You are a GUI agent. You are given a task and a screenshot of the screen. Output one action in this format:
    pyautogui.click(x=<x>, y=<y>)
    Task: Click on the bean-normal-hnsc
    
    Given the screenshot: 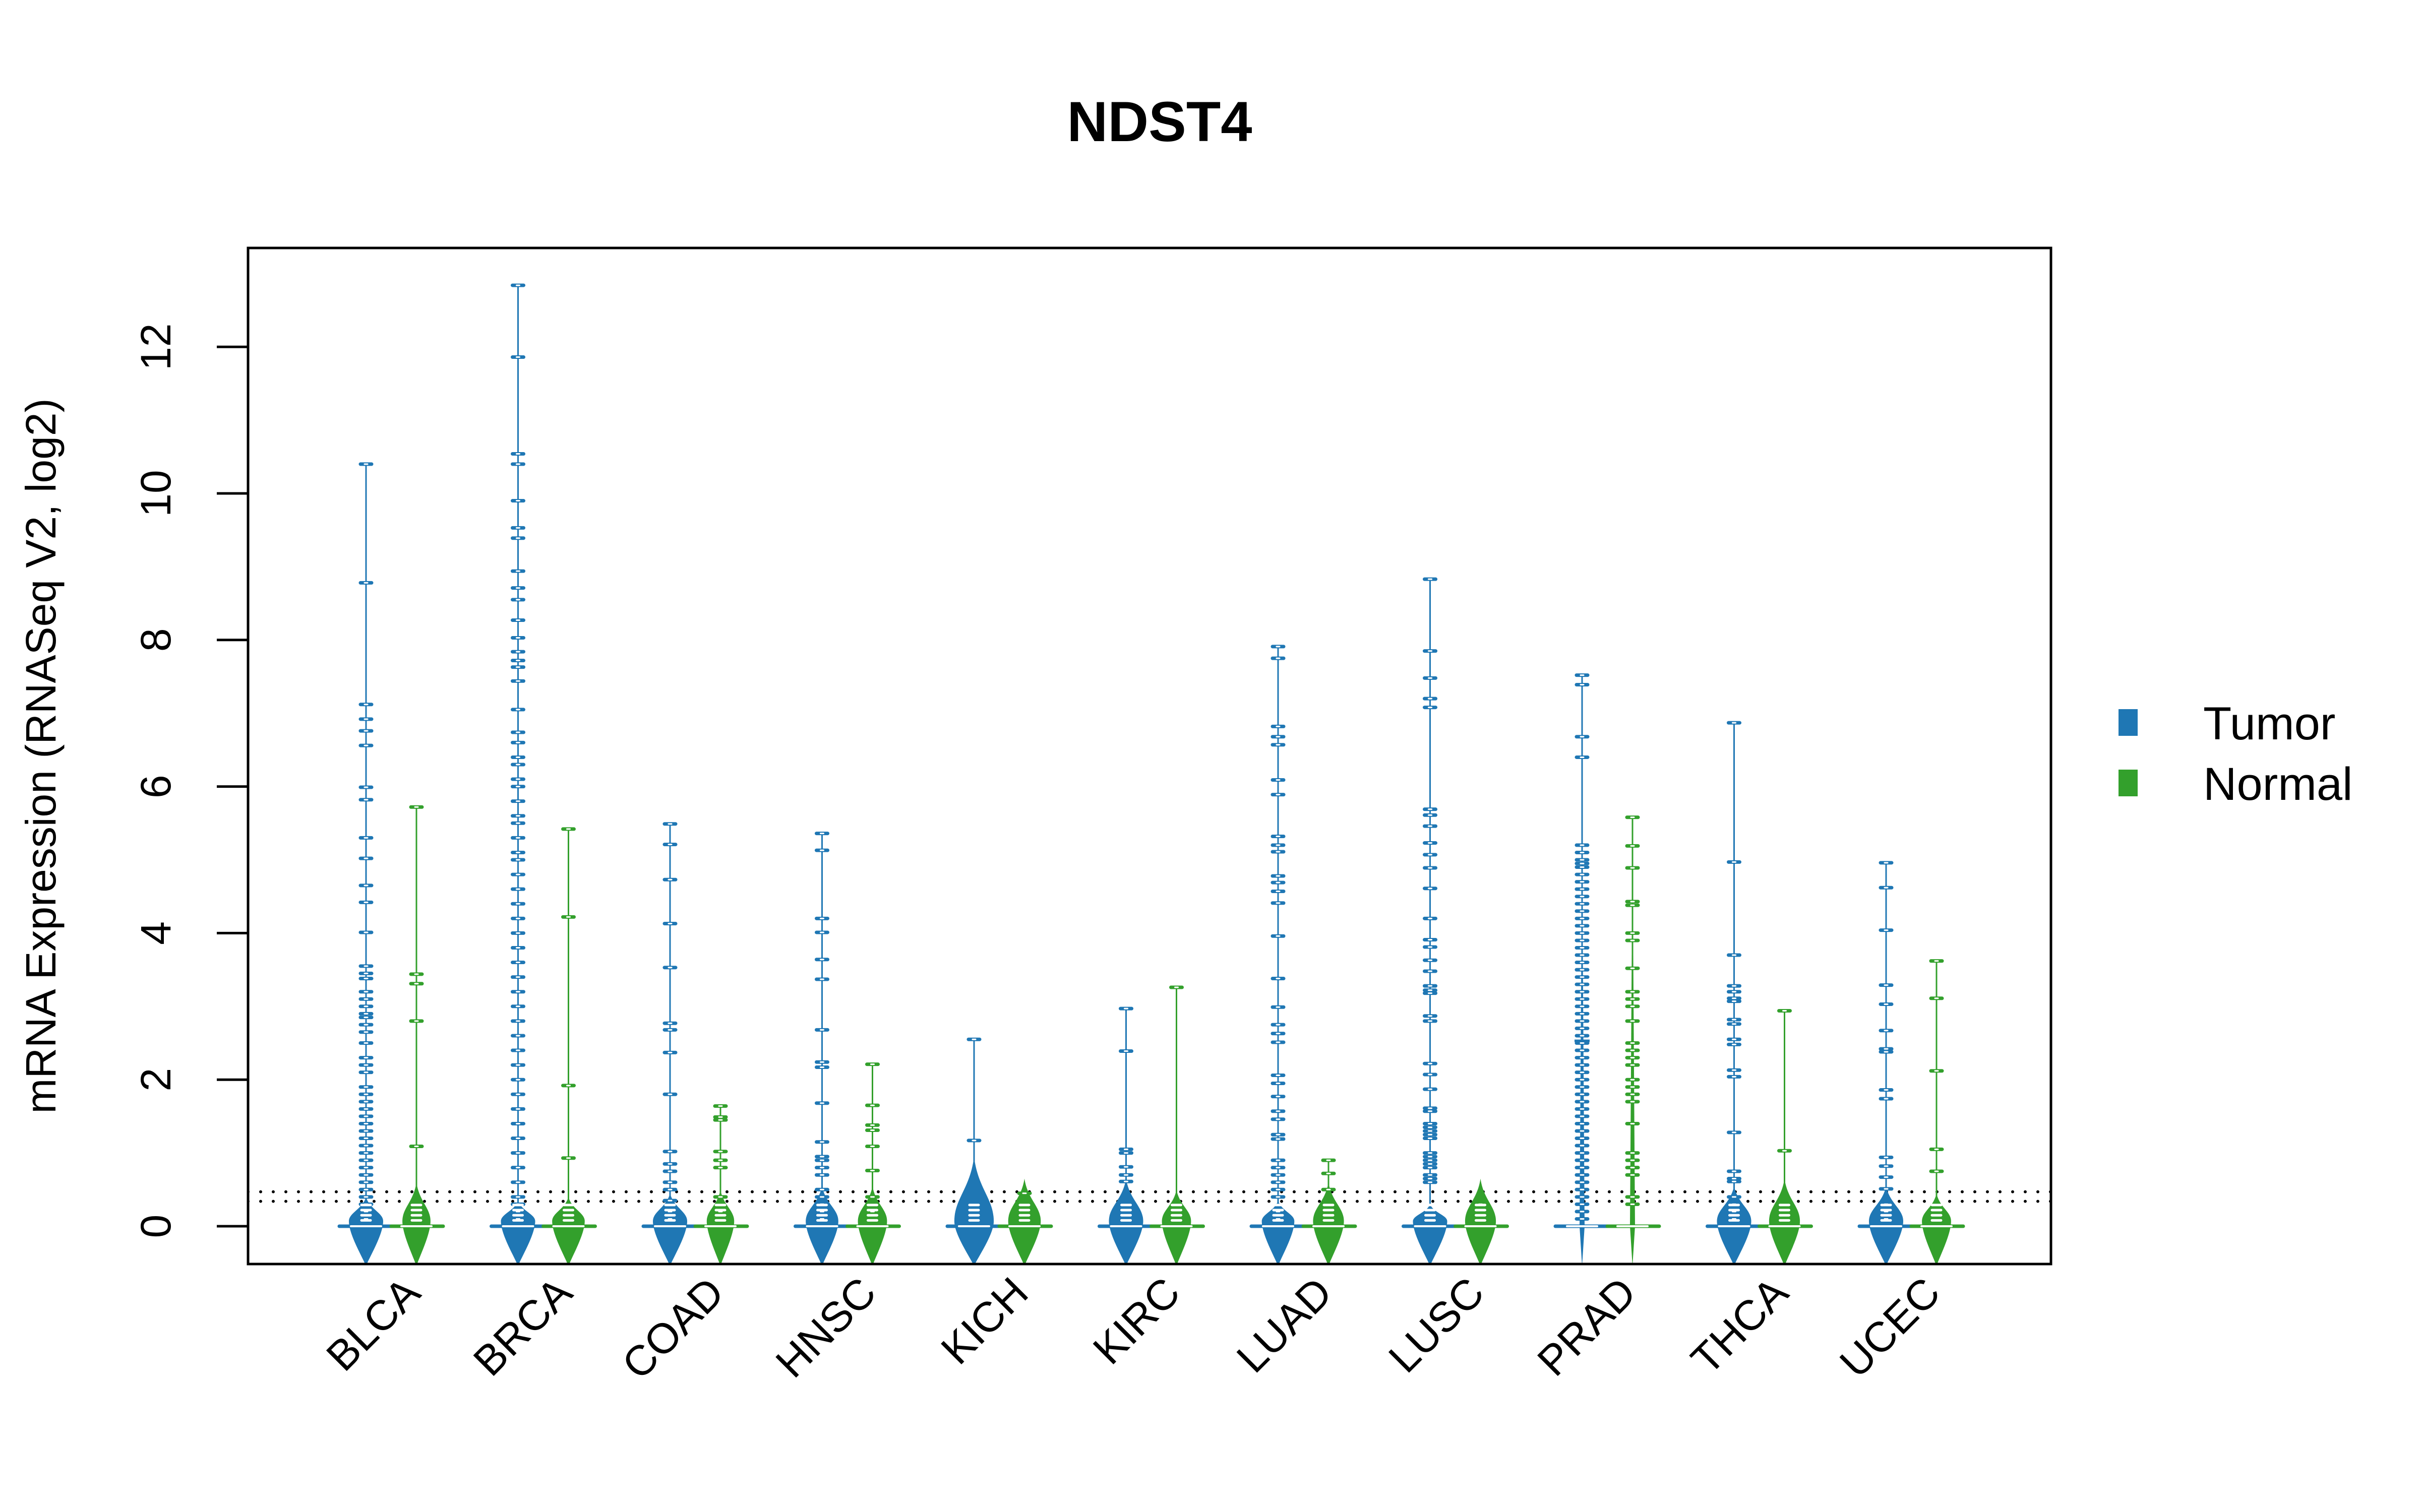 What is the action you would take?
    pyautogui.click(x=872, y=1163)
    